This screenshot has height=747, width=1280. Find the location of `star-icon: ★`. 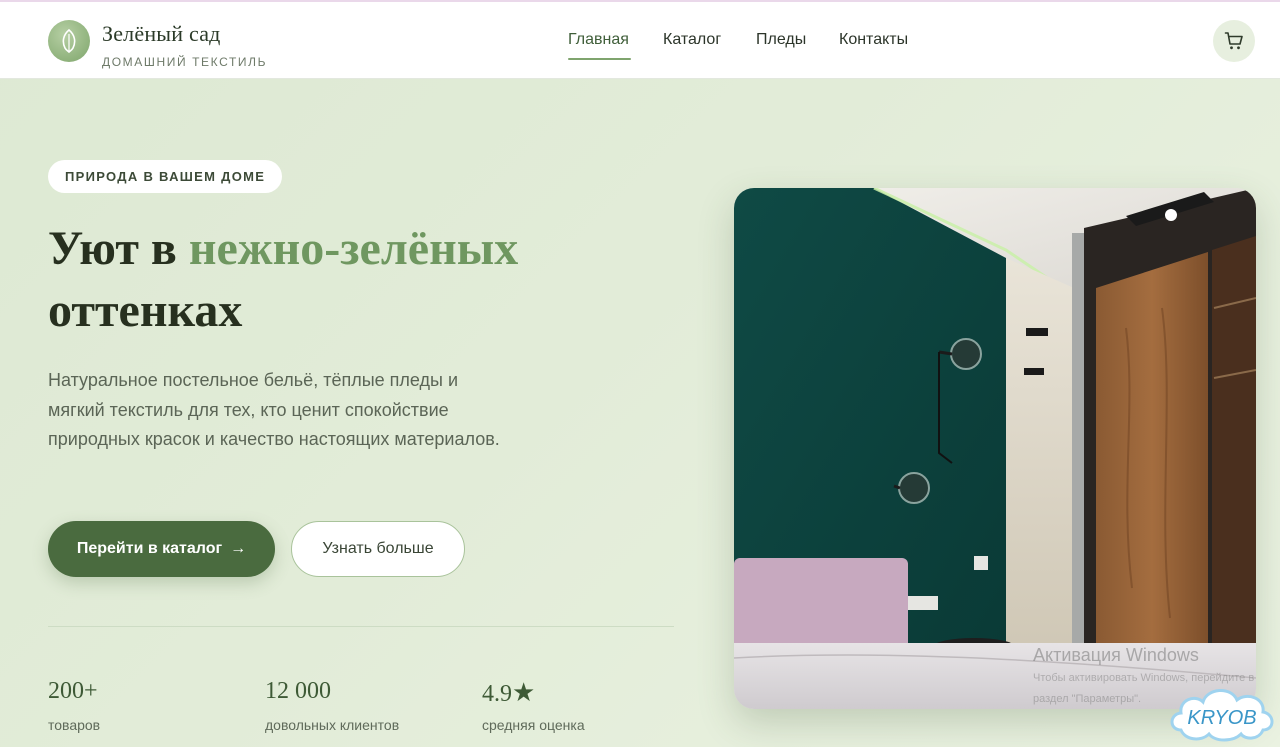

star-icon: ★ is located at coordinates (524, 692).